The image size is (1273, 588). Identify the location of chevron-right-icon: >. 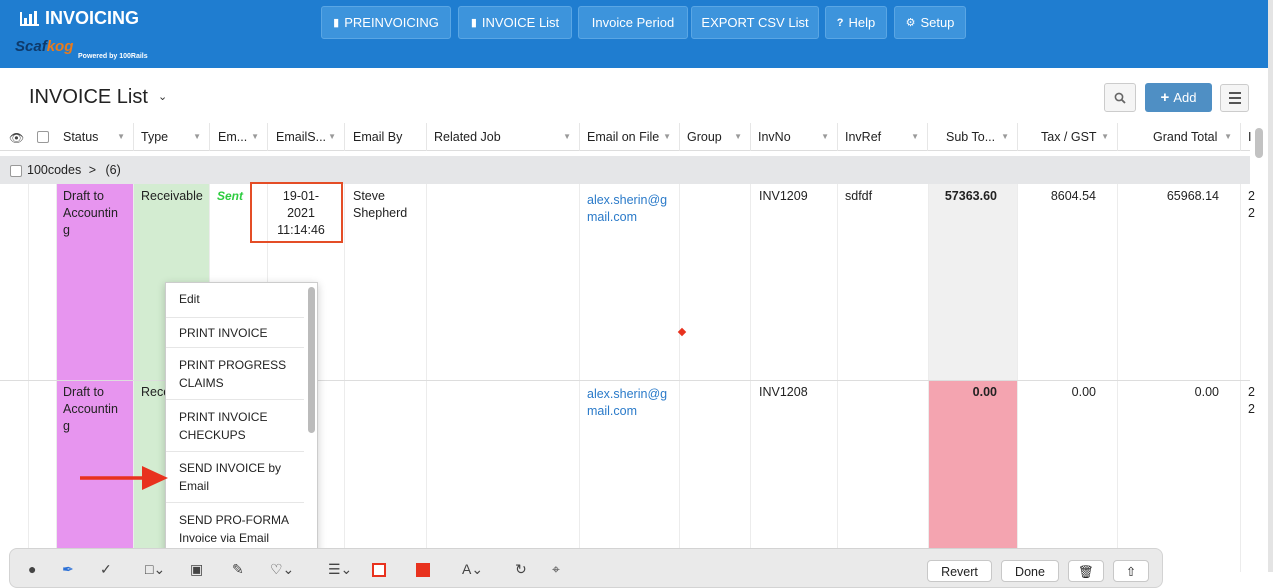
(92, 170).